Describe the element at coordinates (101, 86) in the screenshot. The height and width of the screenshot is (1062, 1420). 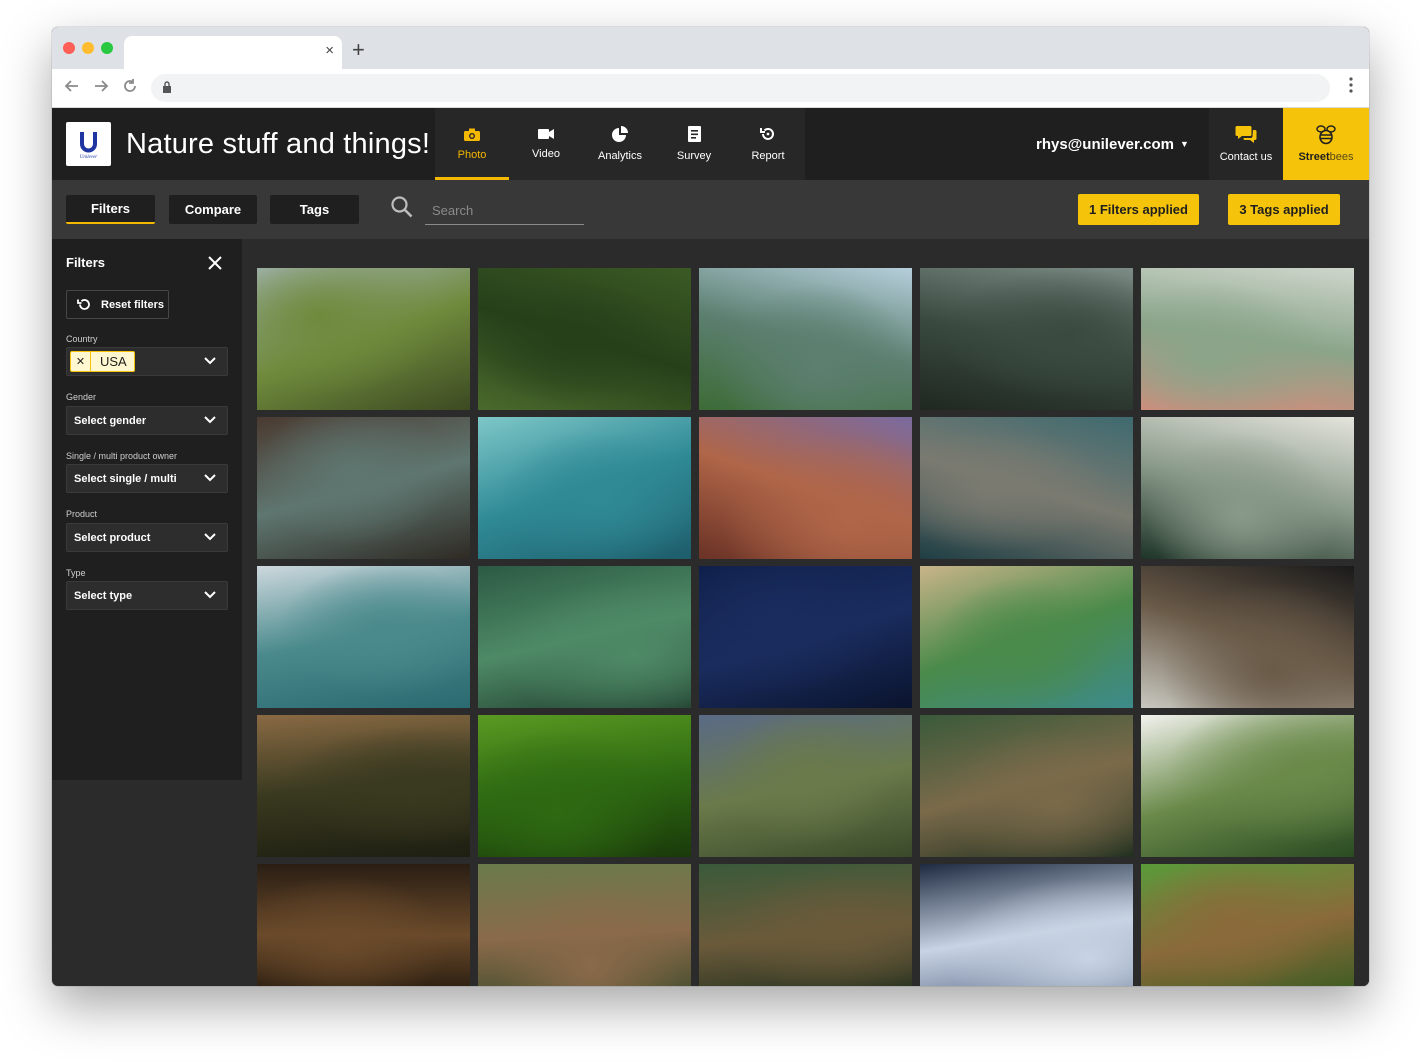
I see `forward-arrow-icon` at that location.